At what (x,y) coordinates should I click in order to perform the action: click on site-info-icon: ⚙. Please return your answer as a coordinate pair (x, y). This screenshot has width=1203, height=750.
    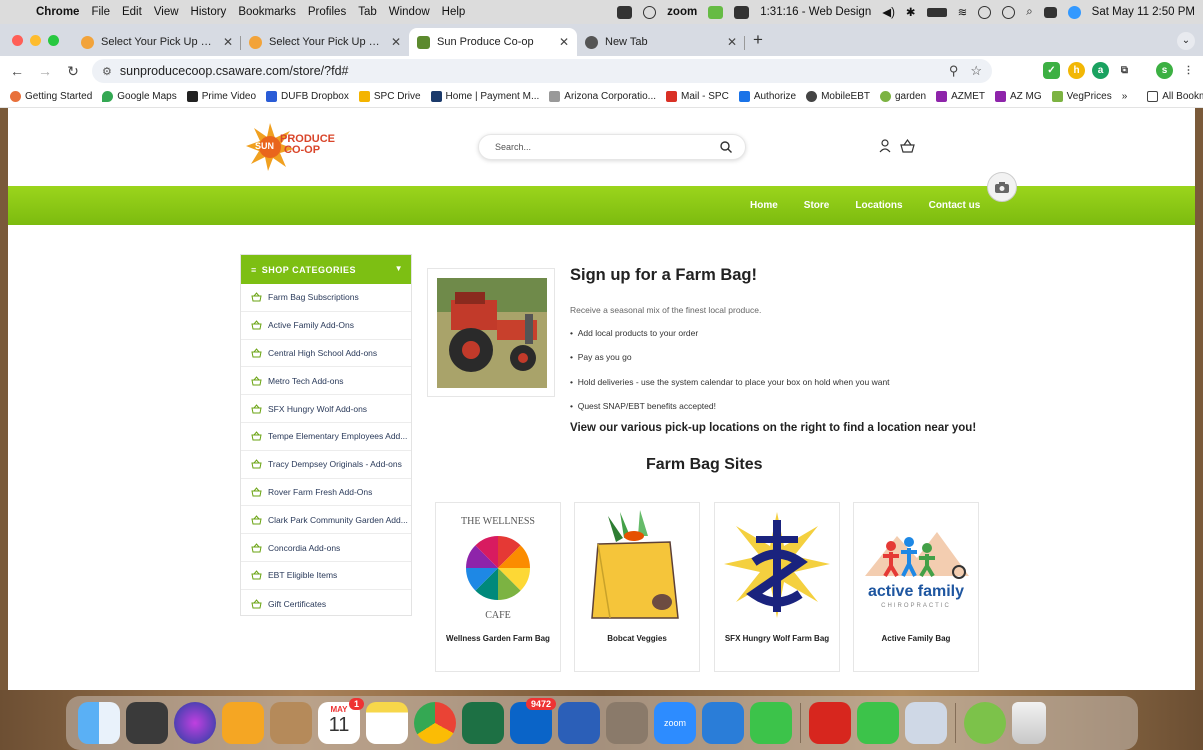
    Looking at the image, I should click on (107, 71).